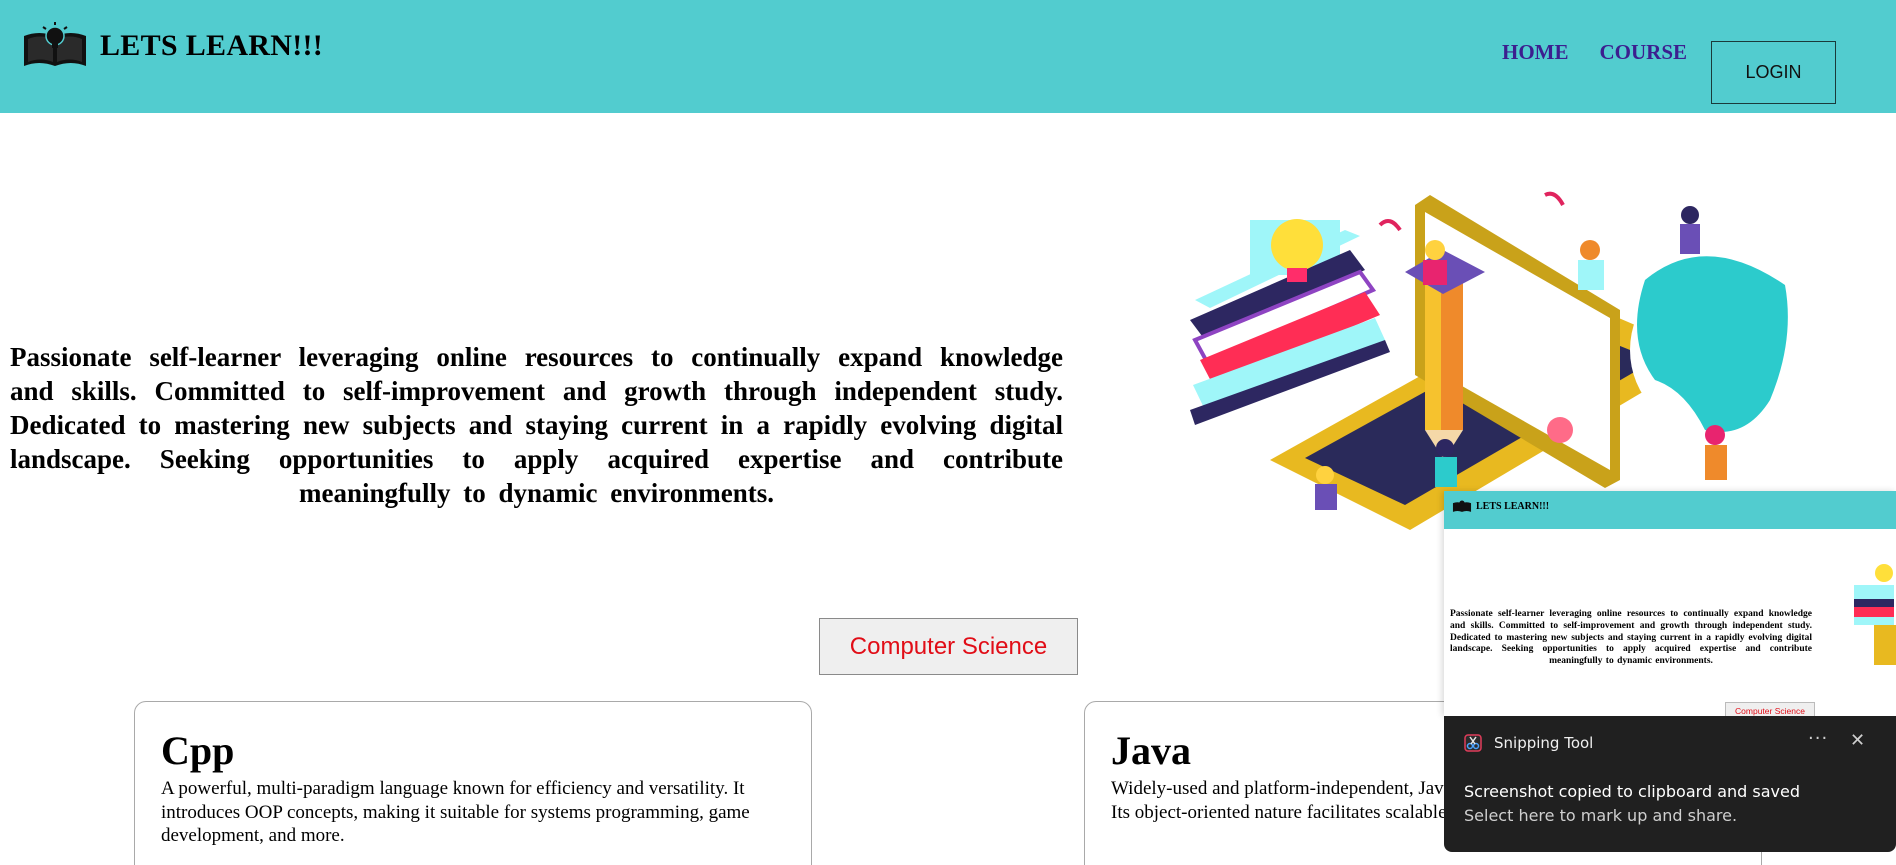 Image resolution: width=1896 pixels, height=865 pixels. Describe the element at coordinates (948, 56) in the screenshot. I see `site-header: LETS LEARN!!! HOME COURSE LOGIN` at that location.